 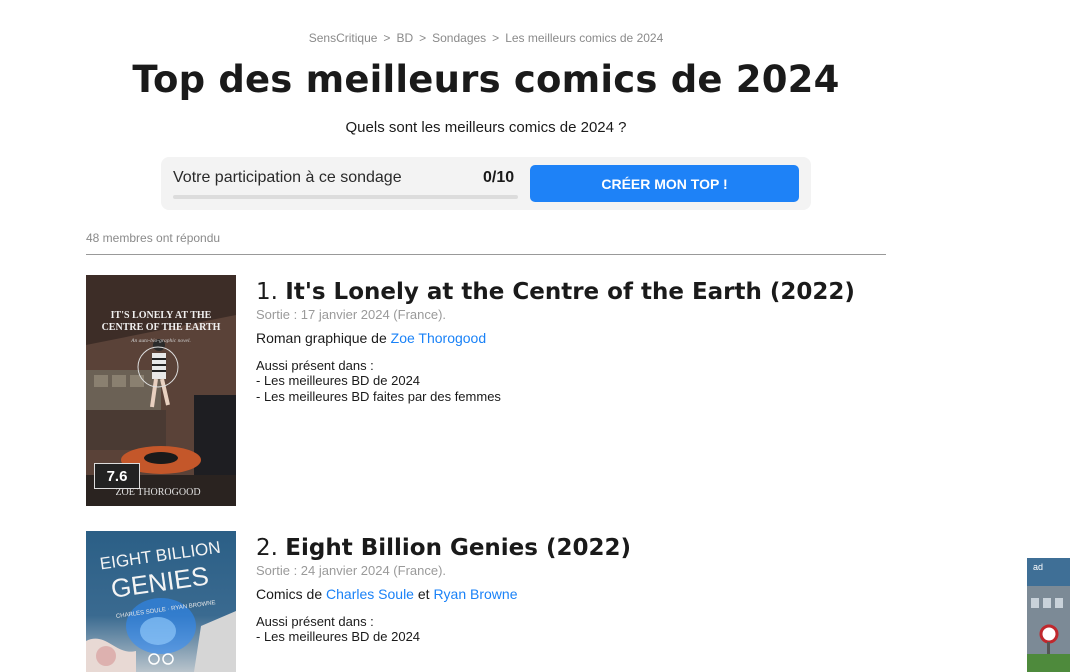 What do you see at coordinates (267, 292) in the screenshot?
I see `item-rank: 1.` at bounding box center [267, 292].